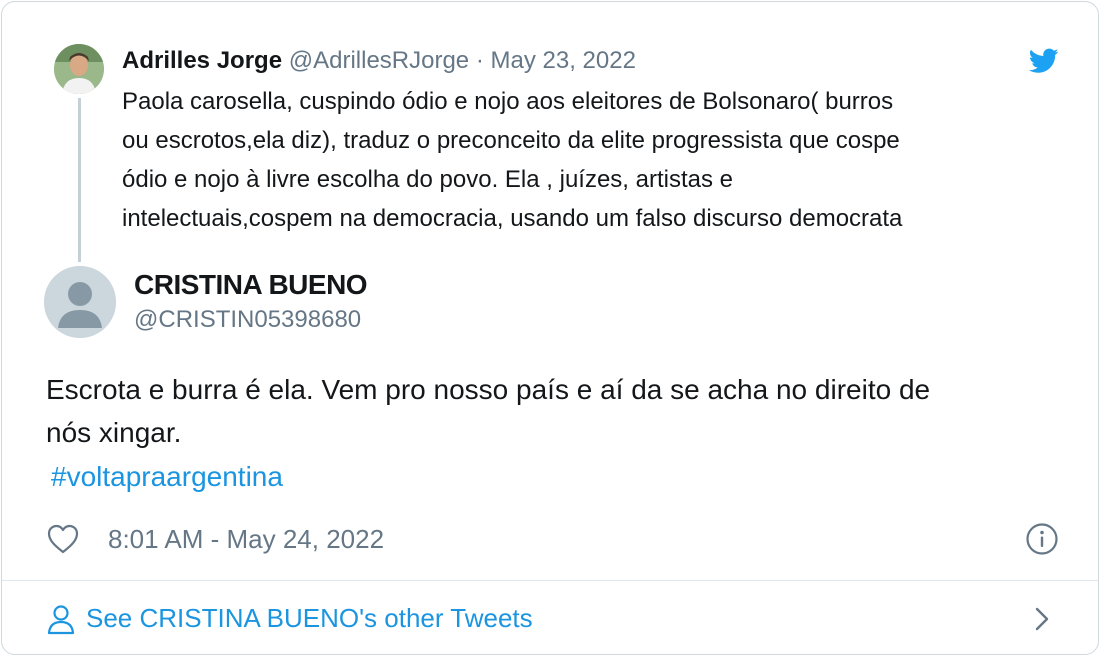  I want to click on see-other-tweets-link: See CRISTINA BUENO's other Tweets, so click(550, 617).